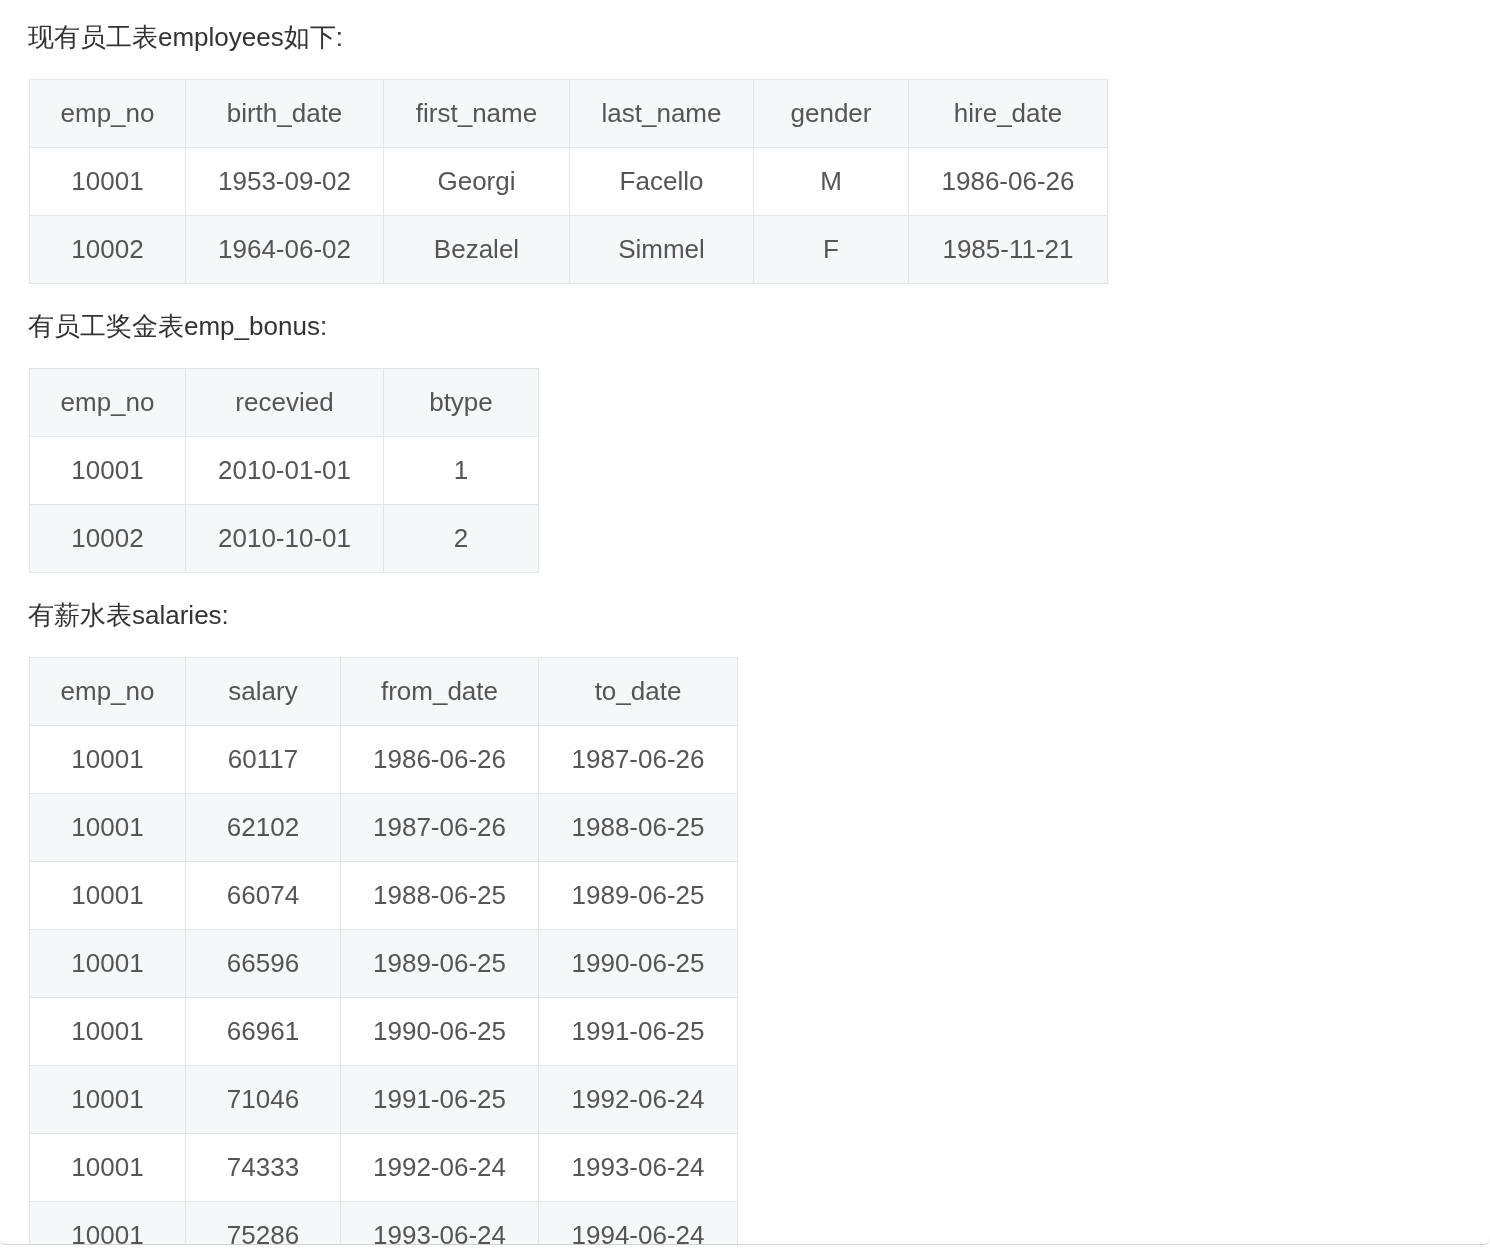 The image size is (1490, 1252). I want to click on table-cell: 71046, so click(263, 1099).